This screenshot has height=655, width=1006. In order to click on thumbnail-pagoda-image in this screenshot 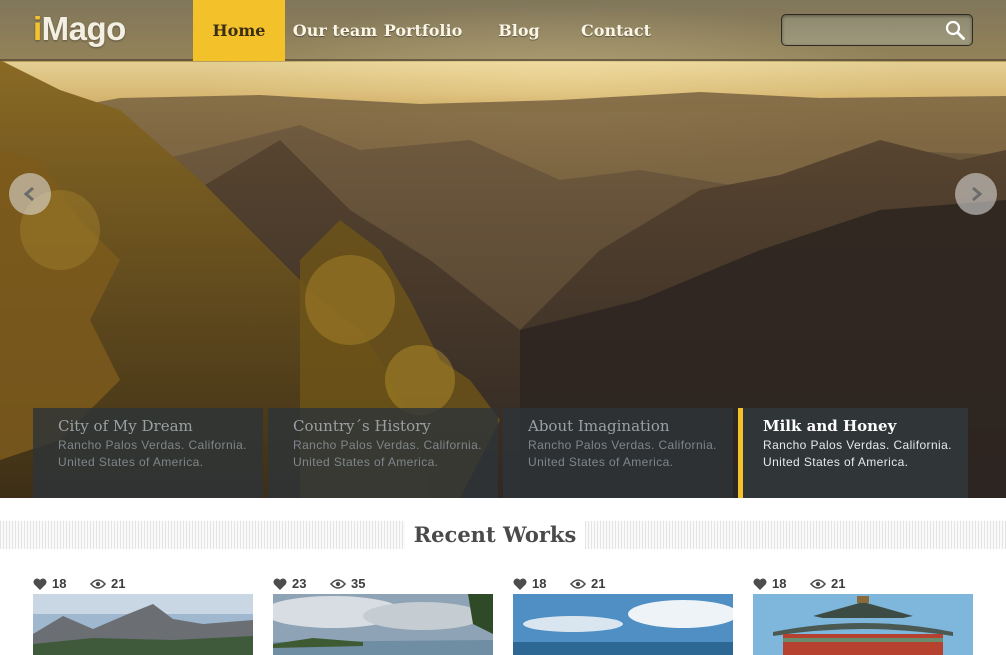, I will do `click(863, 624)`.